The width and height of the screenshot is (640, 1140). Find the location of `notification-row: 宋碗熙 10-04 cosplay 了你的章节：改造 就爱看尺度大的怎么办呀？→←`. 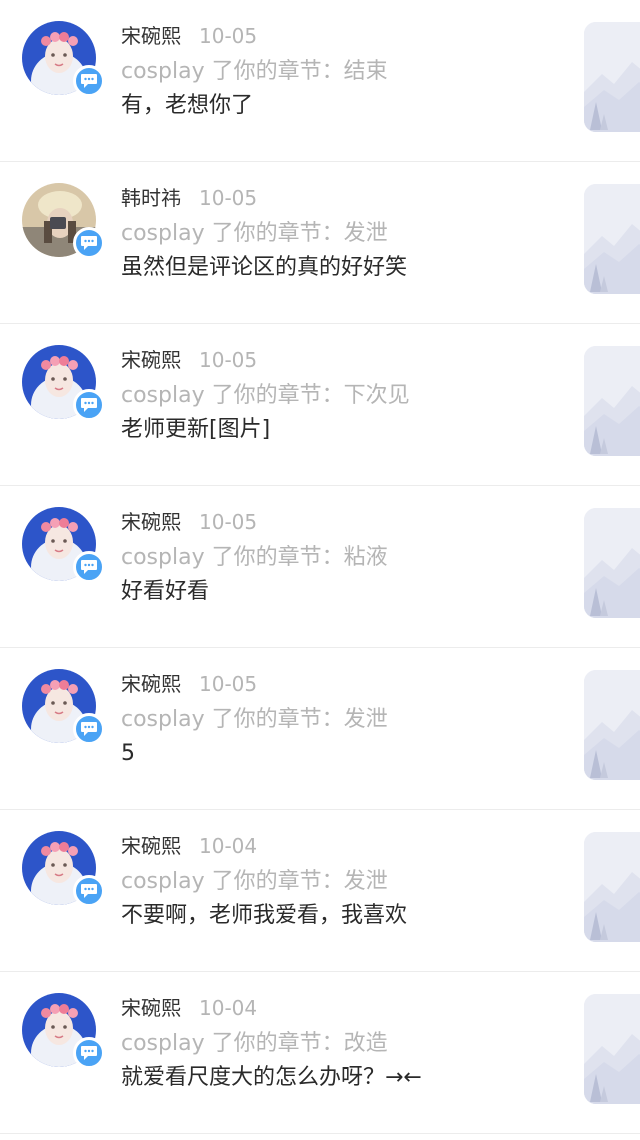

notification-row: 宋碗熙 10-04 cosplay 了你的章节：改造 就爱看尺度大的怎么办呀？→← is located at coordinates (320, 1053).